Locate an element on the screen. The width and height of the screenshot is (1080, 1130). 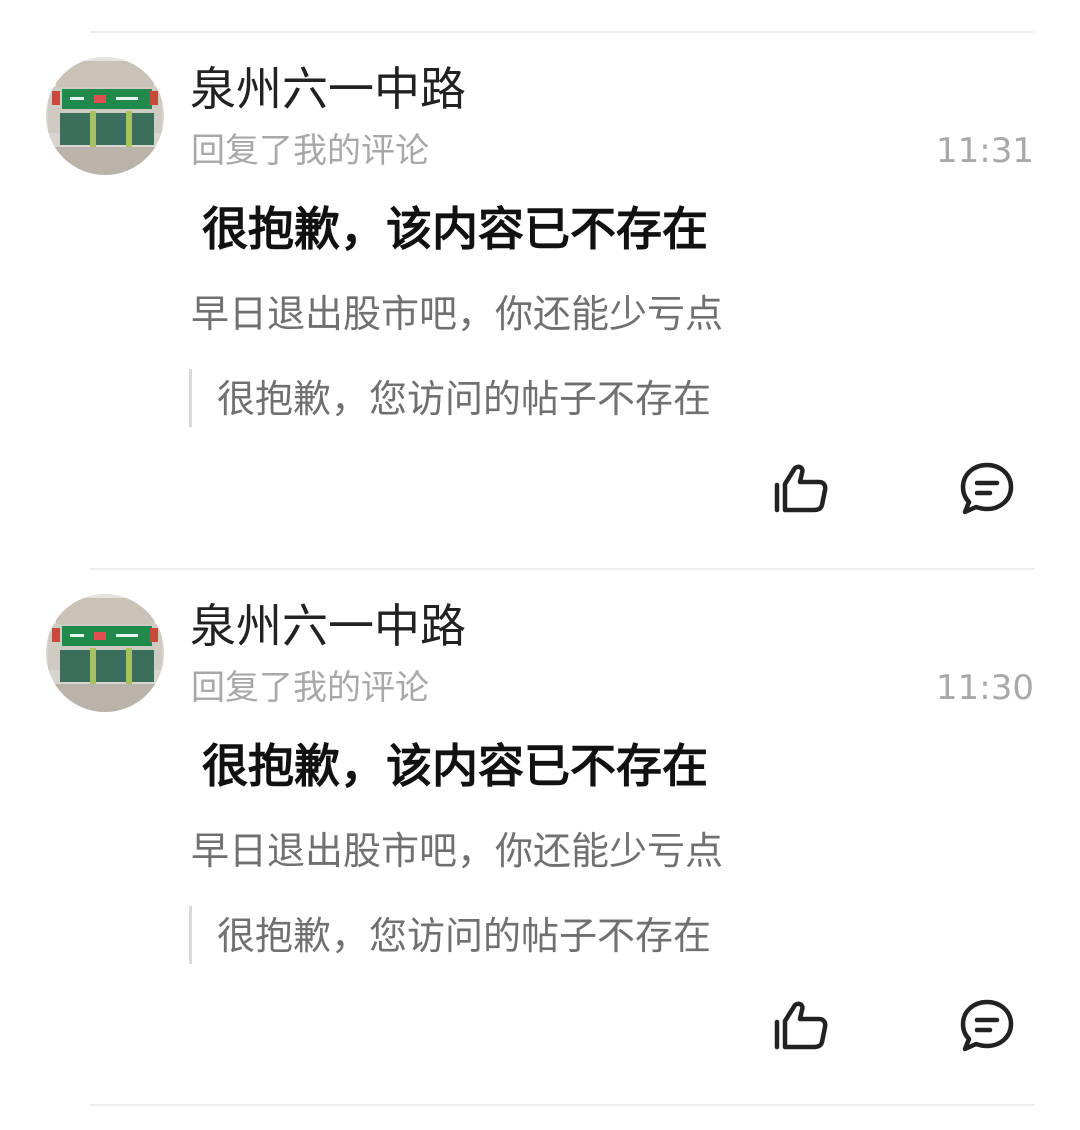
divider is located at coordinates (562, 1105).